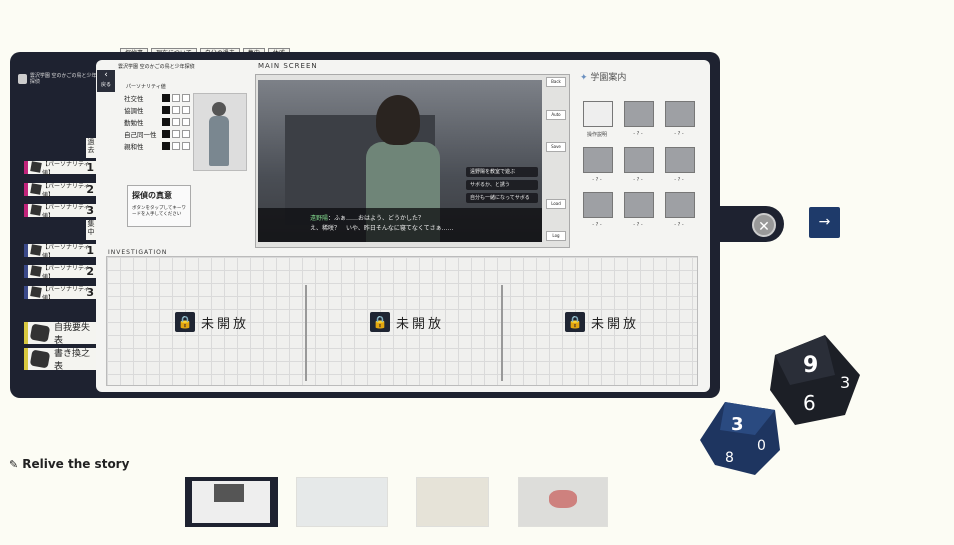  I want to click on pencil-icon: ✎, so click(14, 464).